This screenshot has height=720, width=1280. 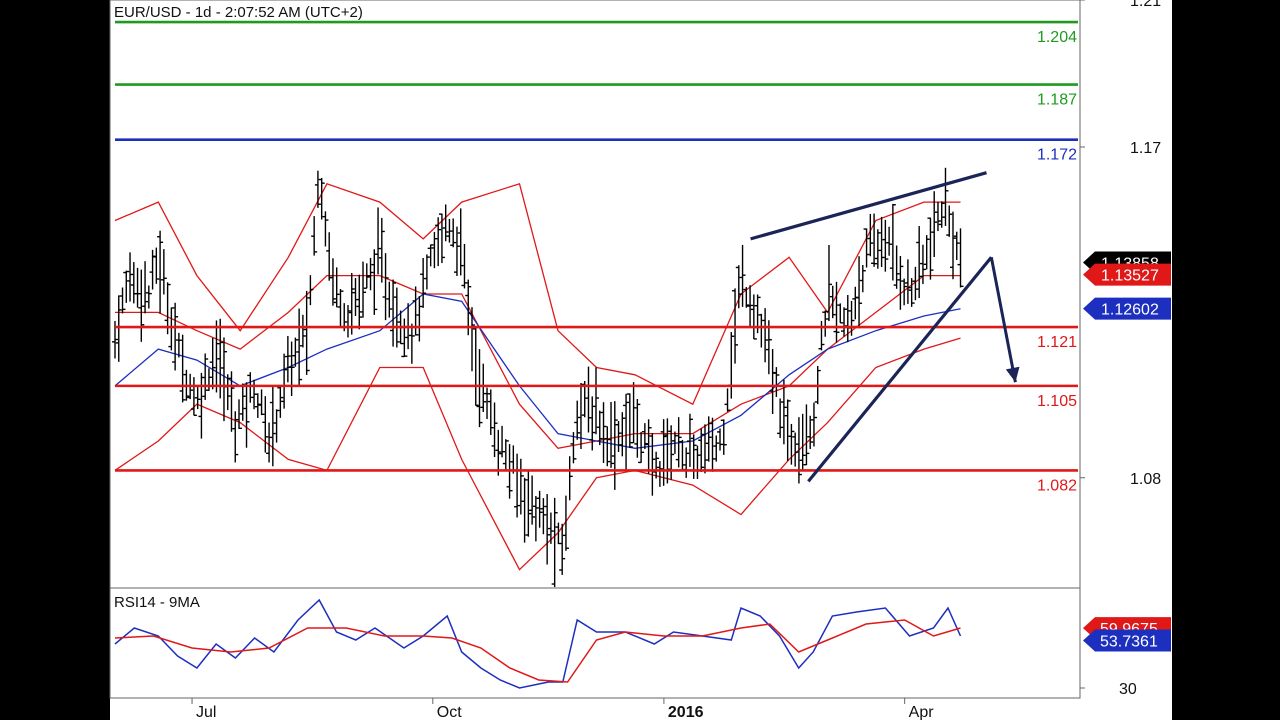 I want to click on x-tick-label: Apr, so click(x=922, y=712).